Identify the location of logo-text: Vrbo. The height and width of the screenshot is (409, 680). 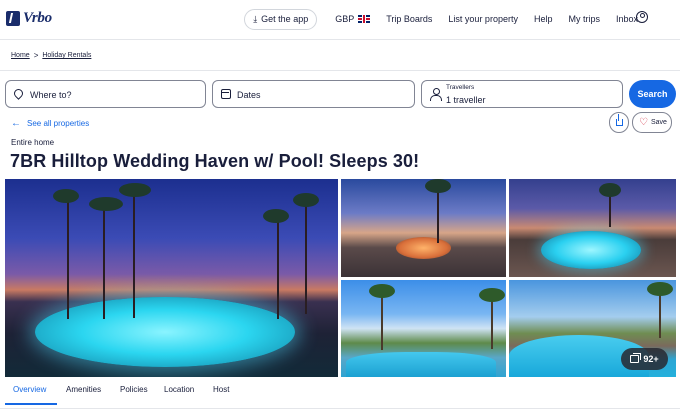
(37, 18).